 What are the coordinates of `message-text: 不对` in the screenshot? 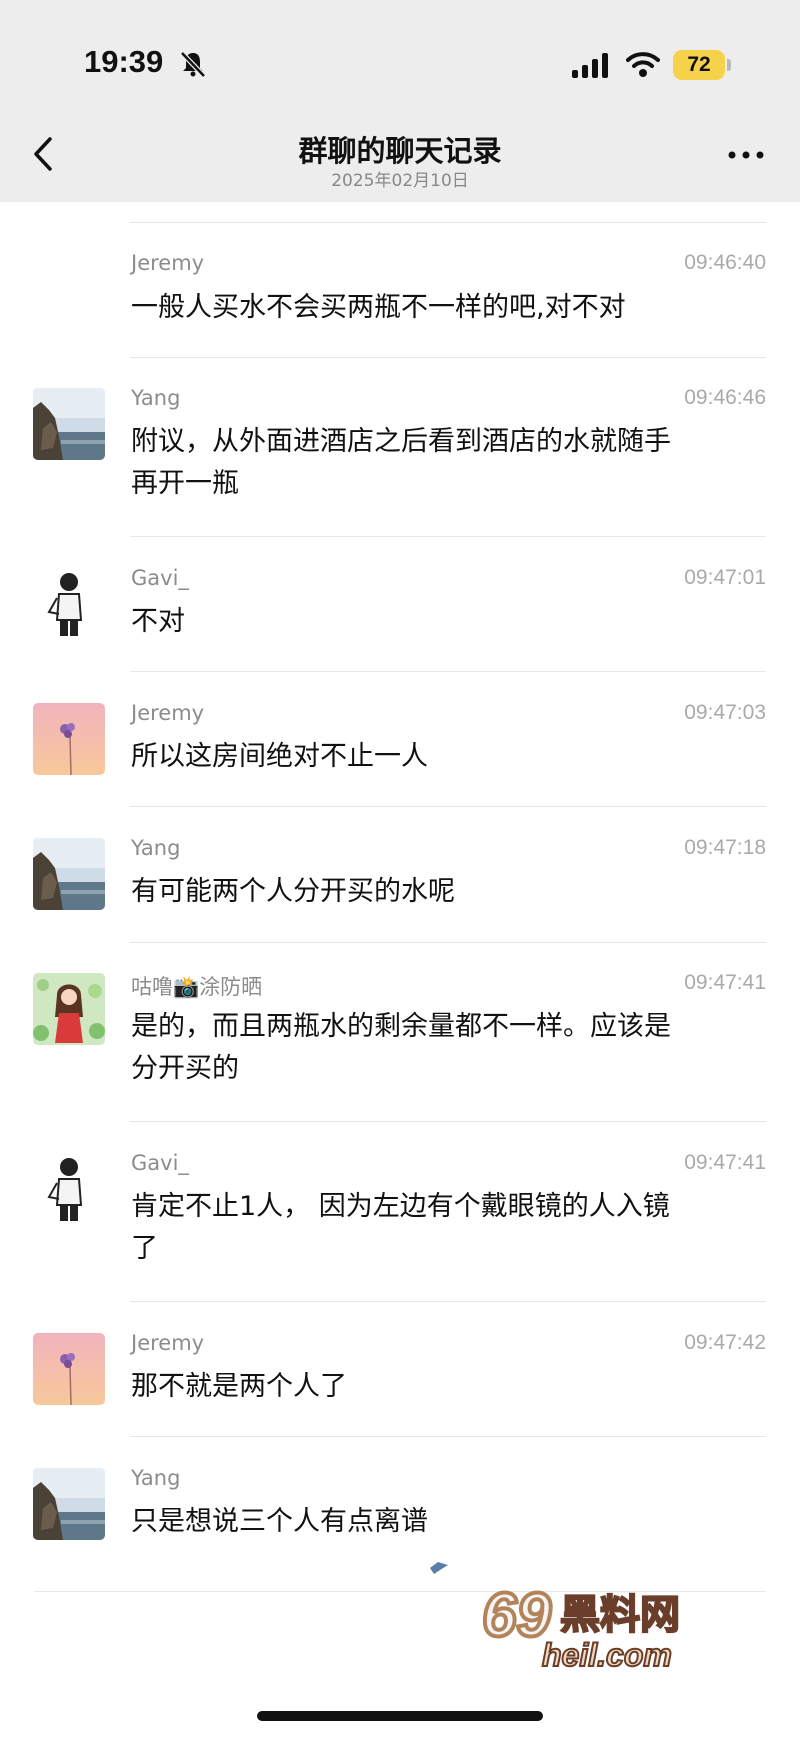 It's located at (451, 622).